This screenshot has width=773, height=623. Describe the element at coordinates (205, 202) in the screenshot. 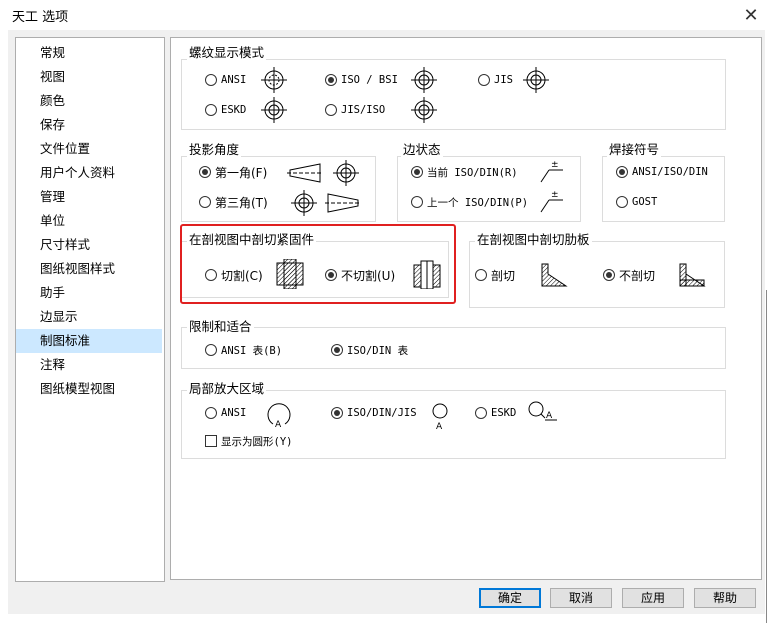

I see `projection-third-angle-radio` at that location.